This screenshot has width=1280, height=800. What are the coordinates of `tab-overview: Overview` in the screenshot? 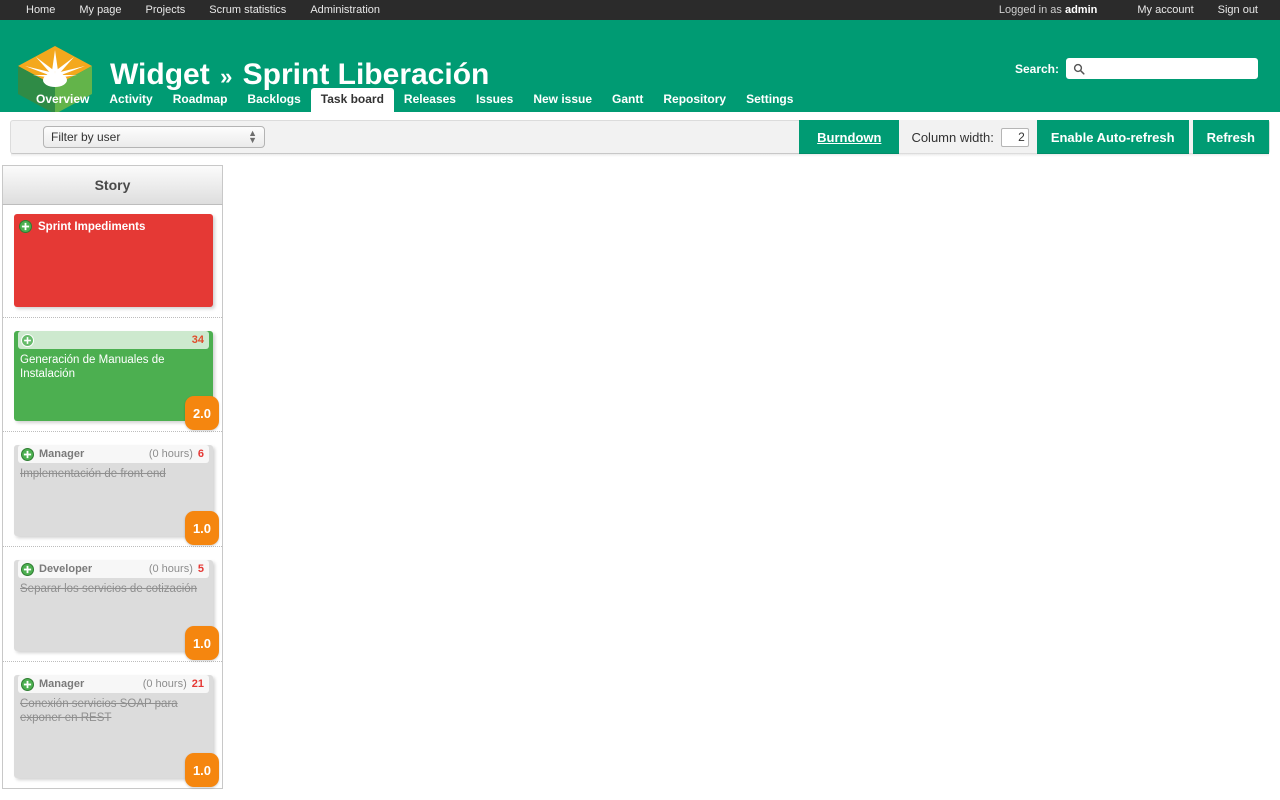 It's located at (62, 100).